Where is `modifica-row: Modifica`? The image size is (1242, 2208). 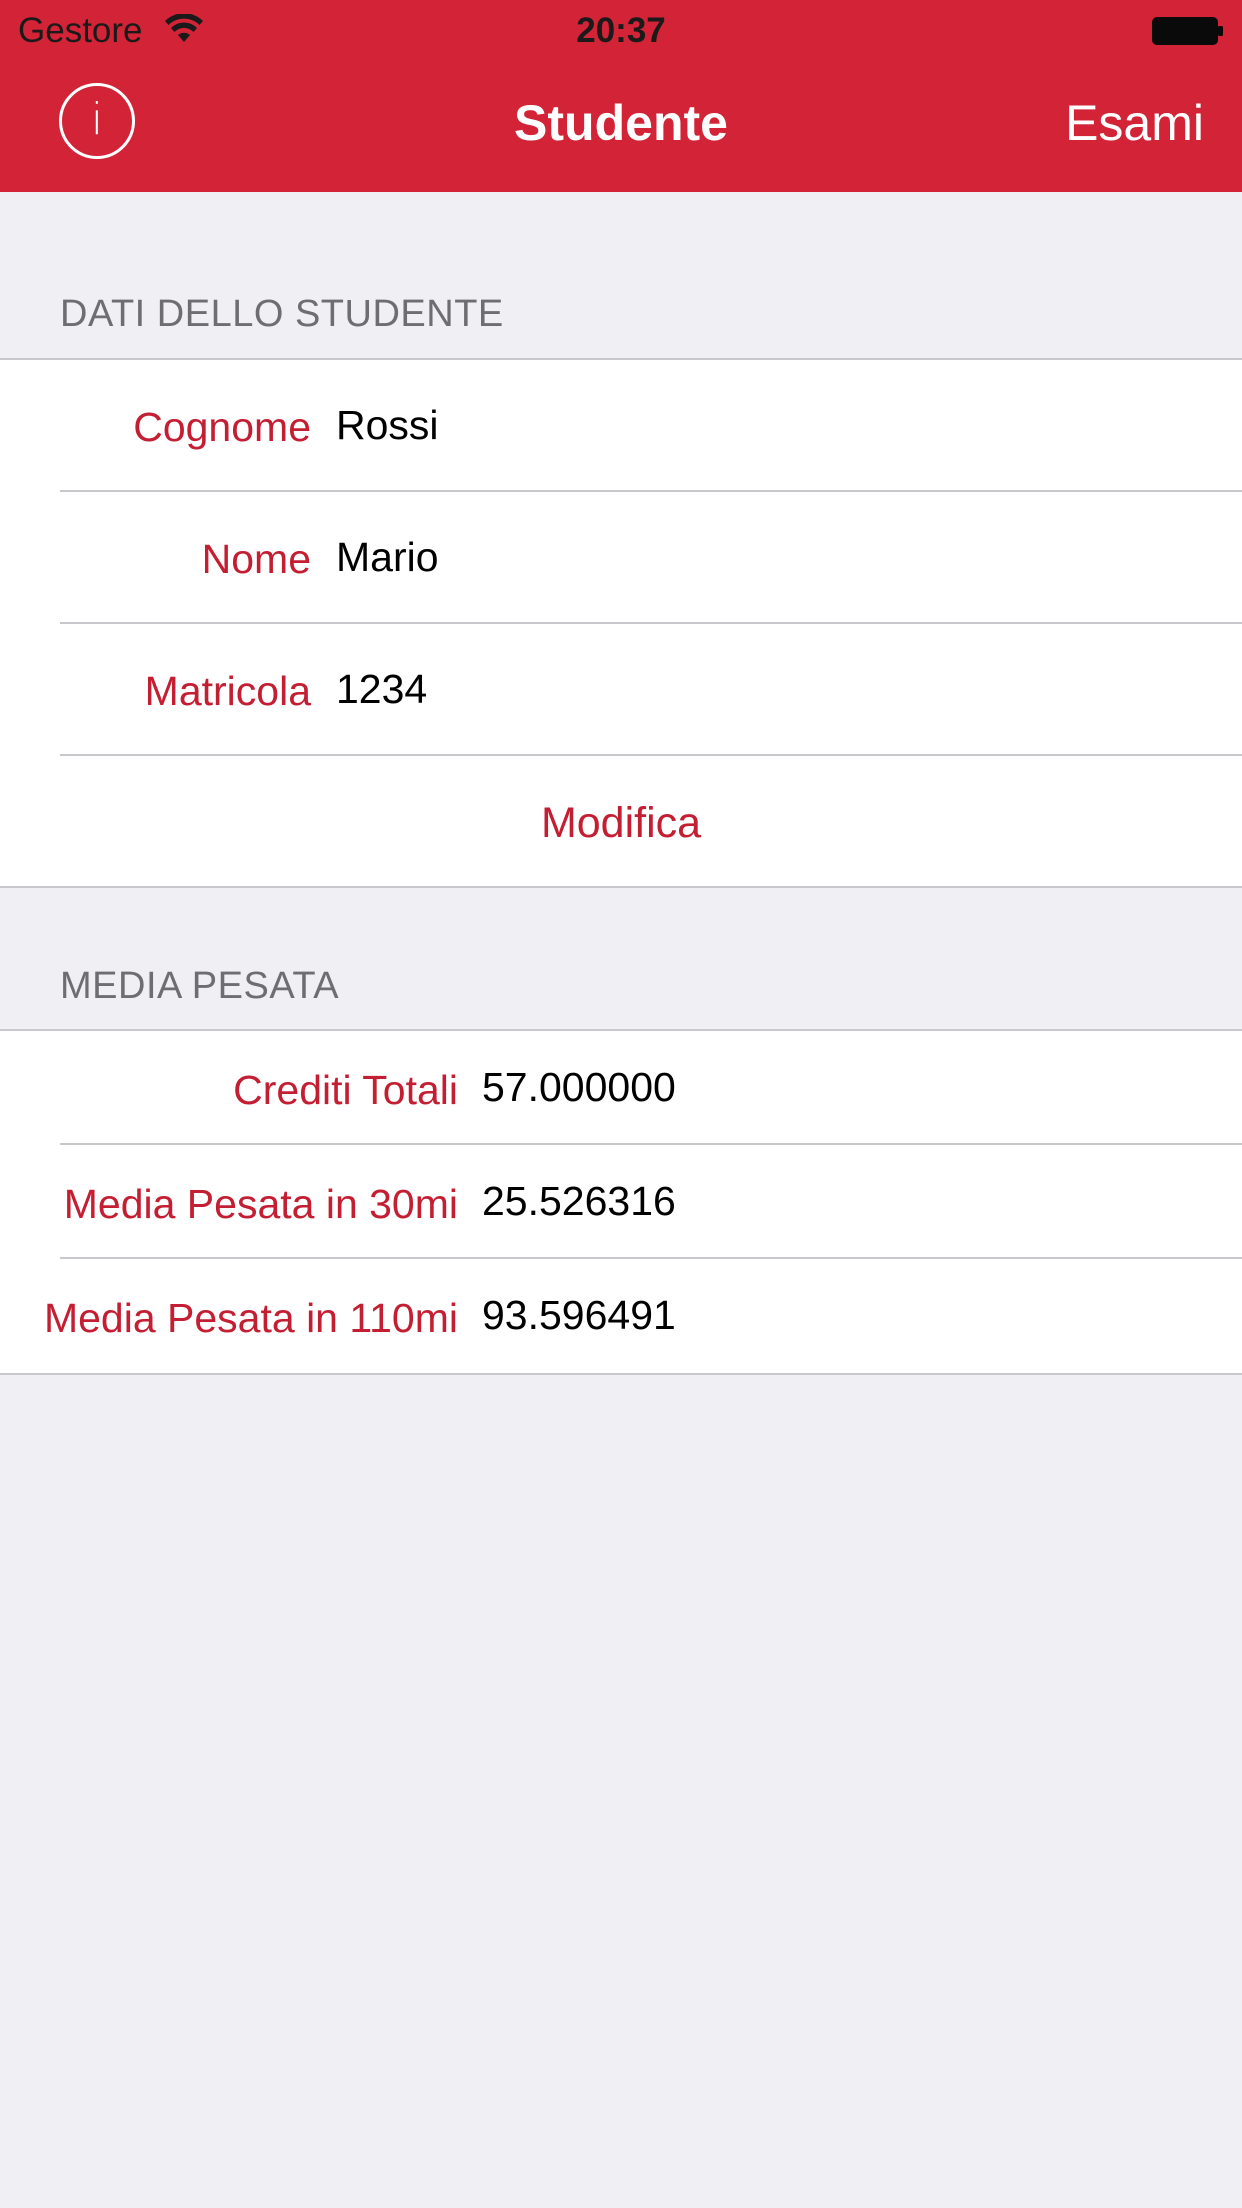
modifica-row: Modifica is located at coordinates (621, 821).